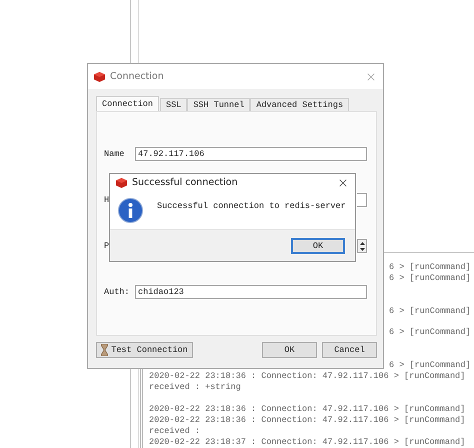 The image size is (474, 448). Describe the element at coordinates (104, 350) in the screenshot. I see `hourglass-icon` at that location.